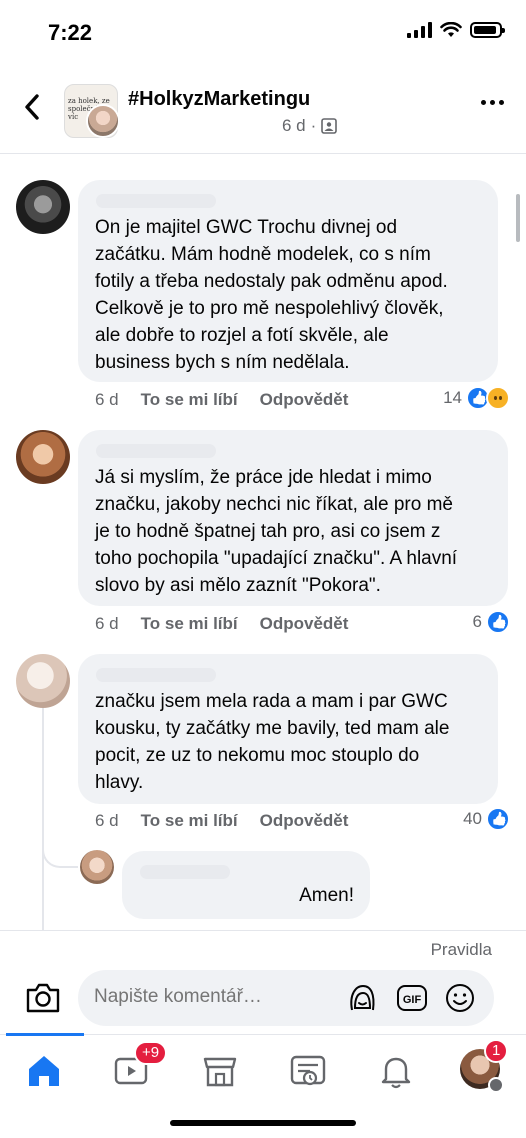 The height and width of the screenshot is (1138, 526). Describe the element at coordinates (518, 218) in the screenshot. I see `scrollbar` at that location.